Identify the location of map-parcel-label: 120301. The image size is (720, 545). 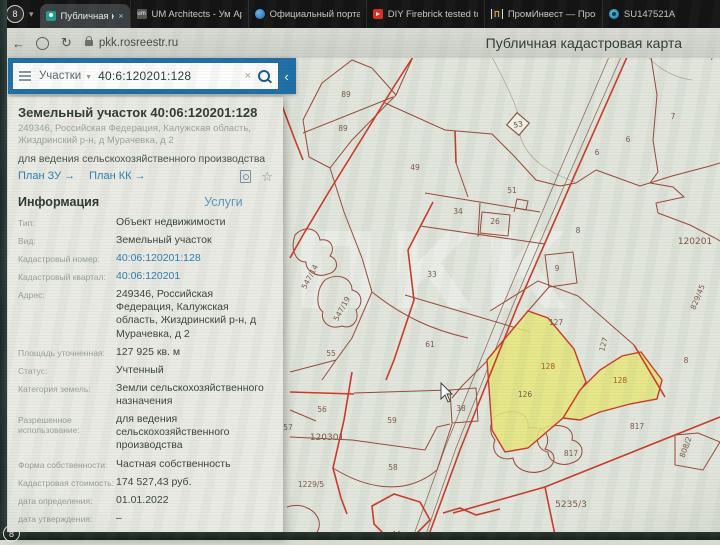
(327, 438).